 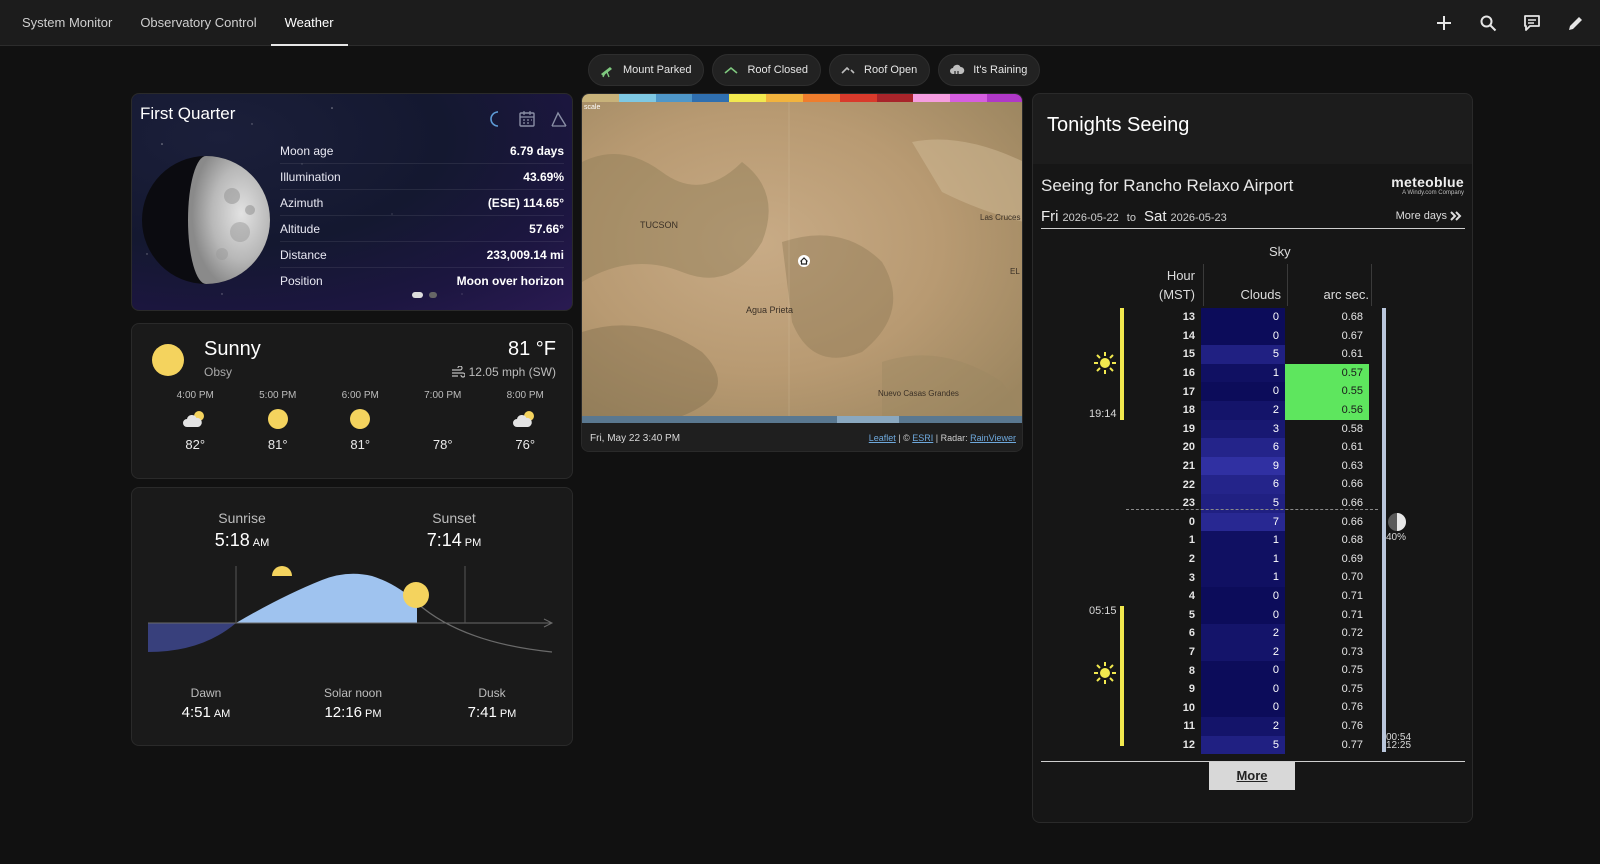 What do you see at coordinates (778, 70) in the screenshot?
I see `chip-label: Roof Closed` at bounding box center [778, 70].